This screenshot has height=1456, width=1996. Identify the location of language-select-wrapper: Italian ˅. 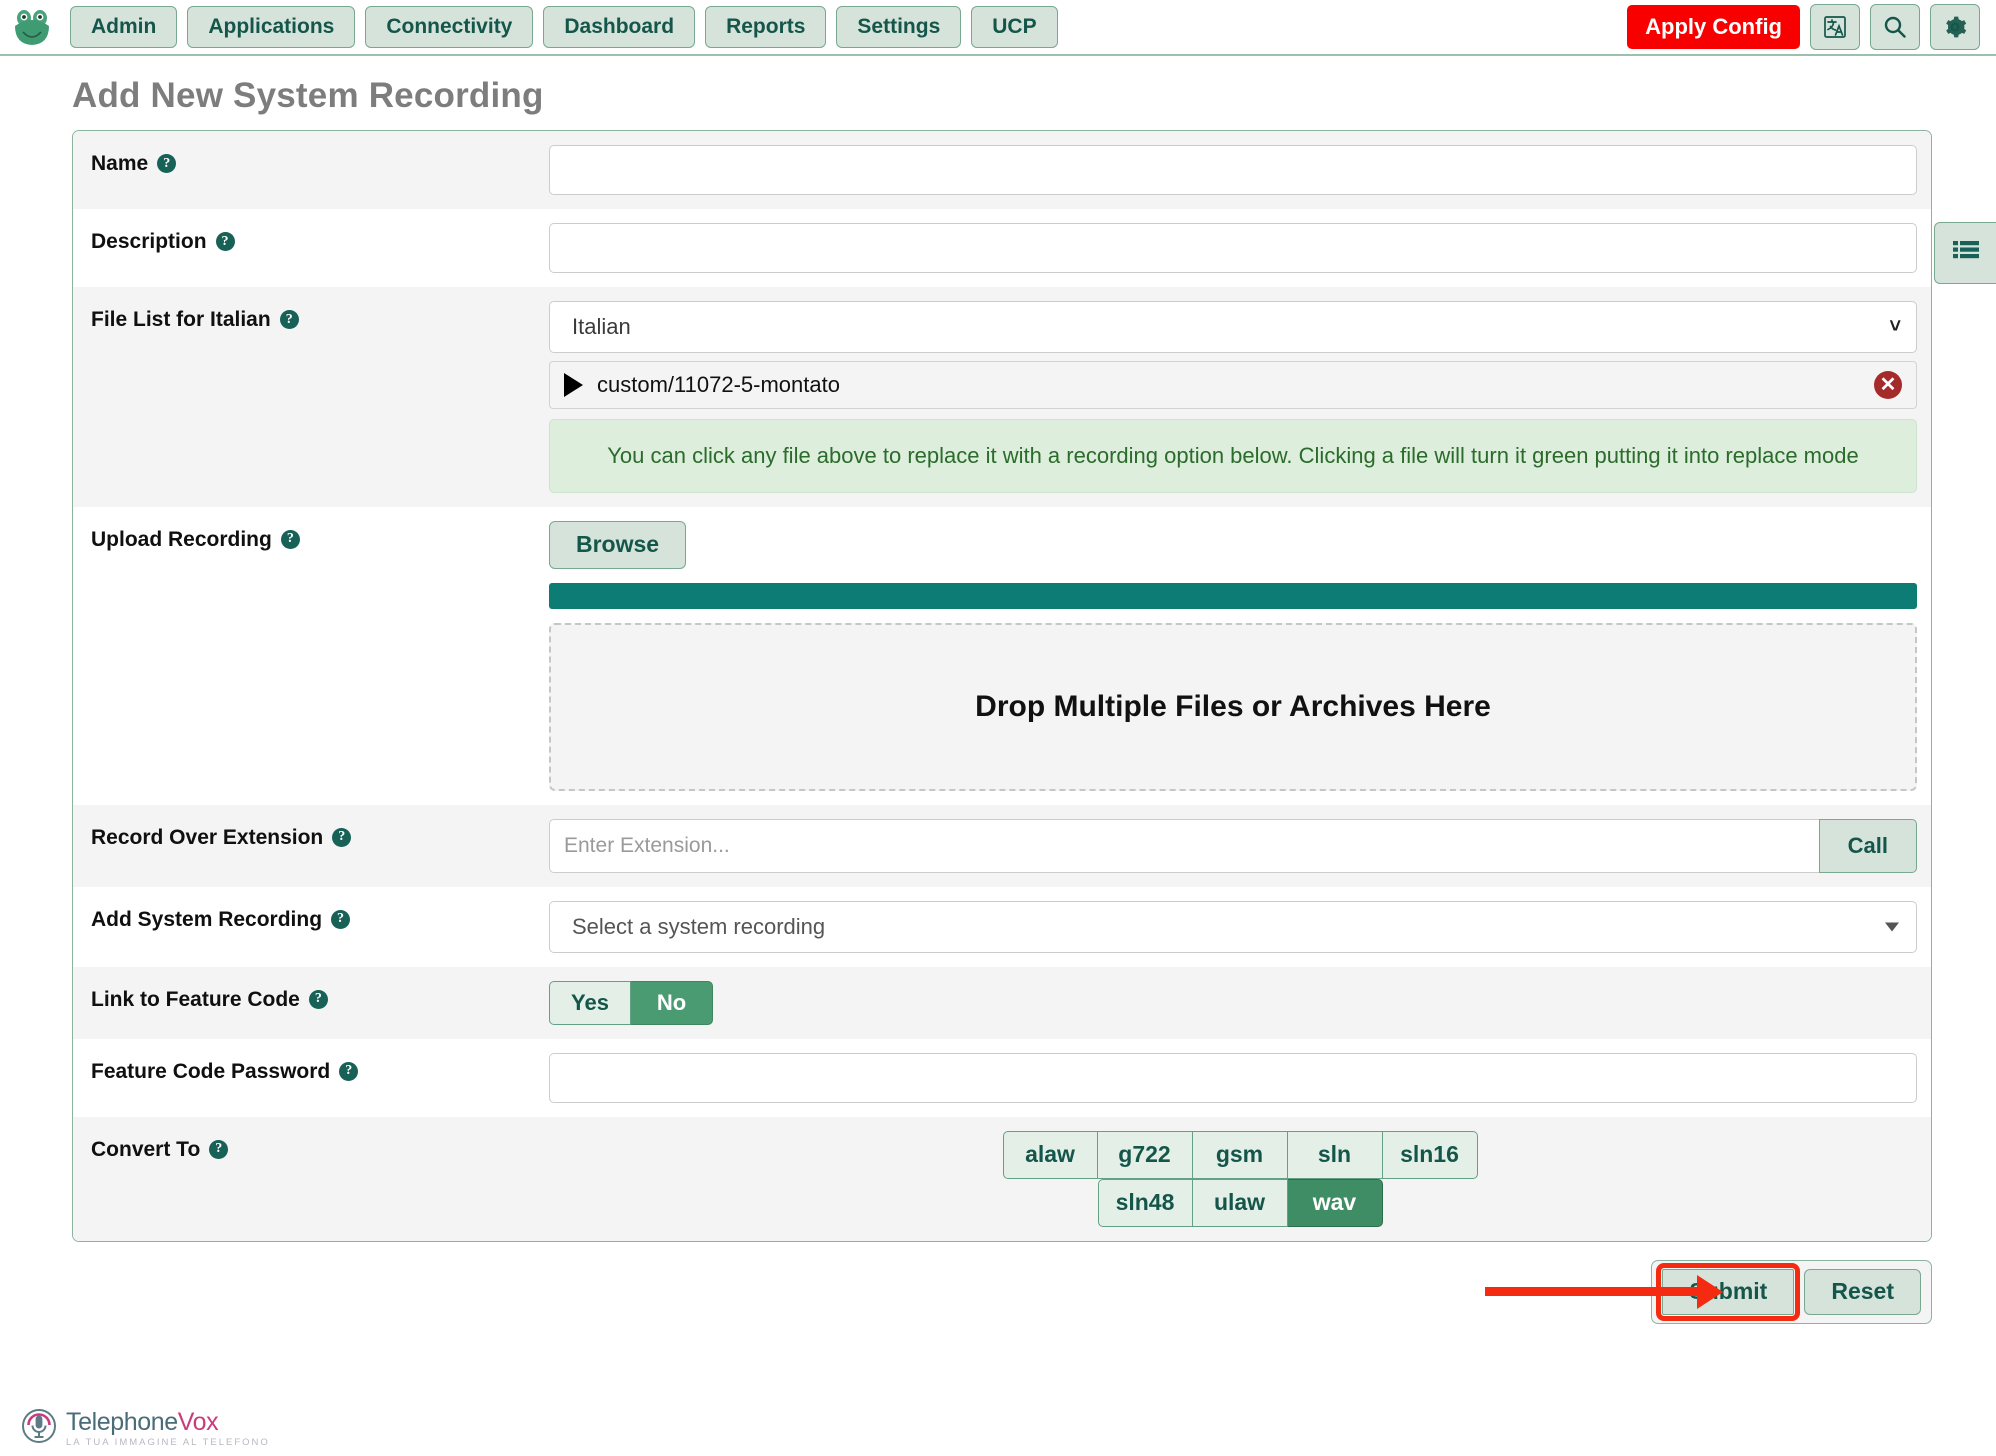
(1233, 327).